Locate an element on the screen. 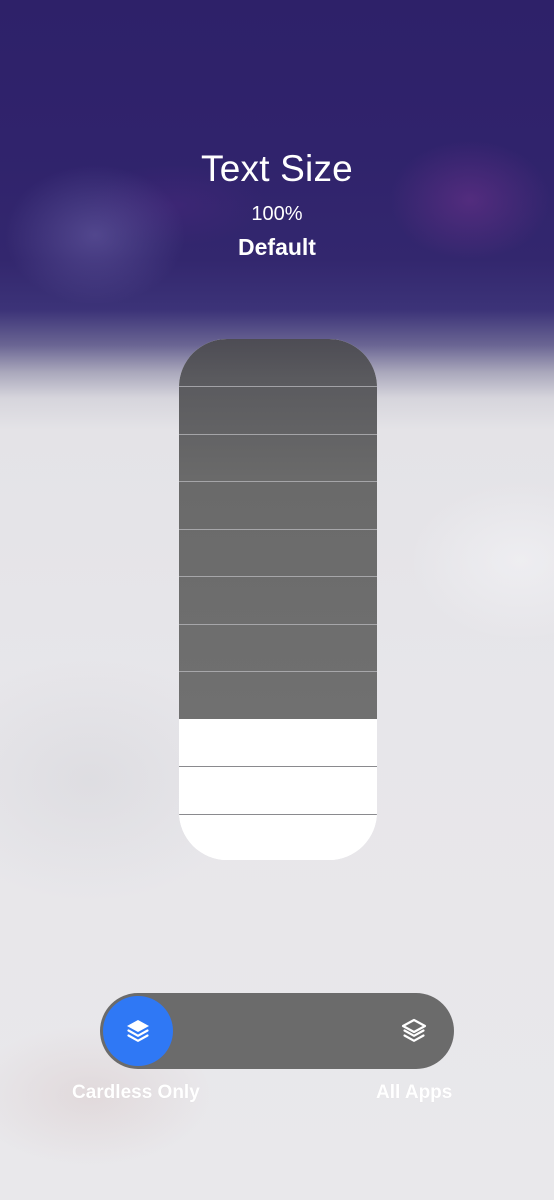  slider-track-fill is located at coordinates (278, 789).